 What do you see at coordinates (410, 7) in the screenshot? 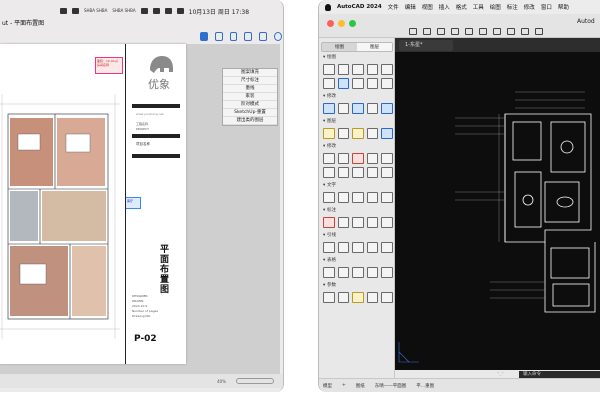
I see `menu-edit: 编辑` at bounding box center [410, 7].